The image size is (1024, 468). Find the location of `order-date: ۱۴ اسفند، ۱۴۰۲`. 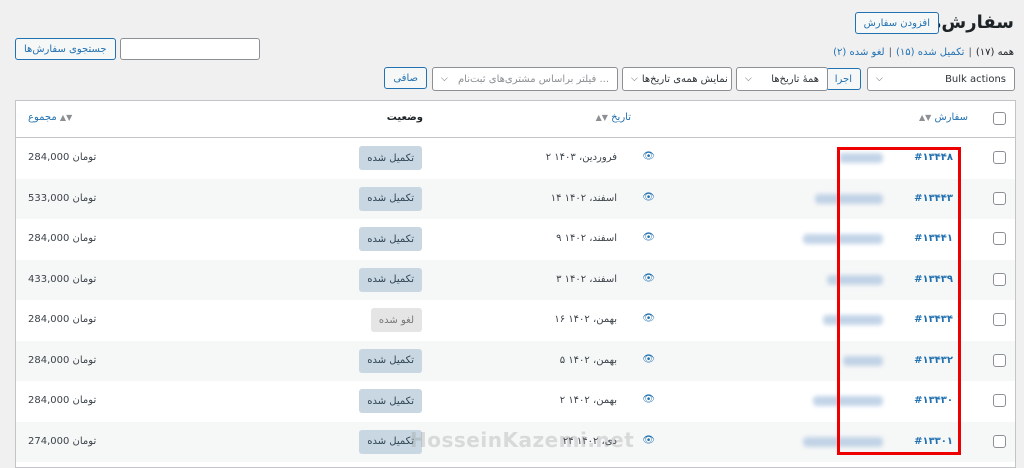

order-date: ۱۴ اسفند، ۱۴۰۲ is located at coordinates (583, 198).